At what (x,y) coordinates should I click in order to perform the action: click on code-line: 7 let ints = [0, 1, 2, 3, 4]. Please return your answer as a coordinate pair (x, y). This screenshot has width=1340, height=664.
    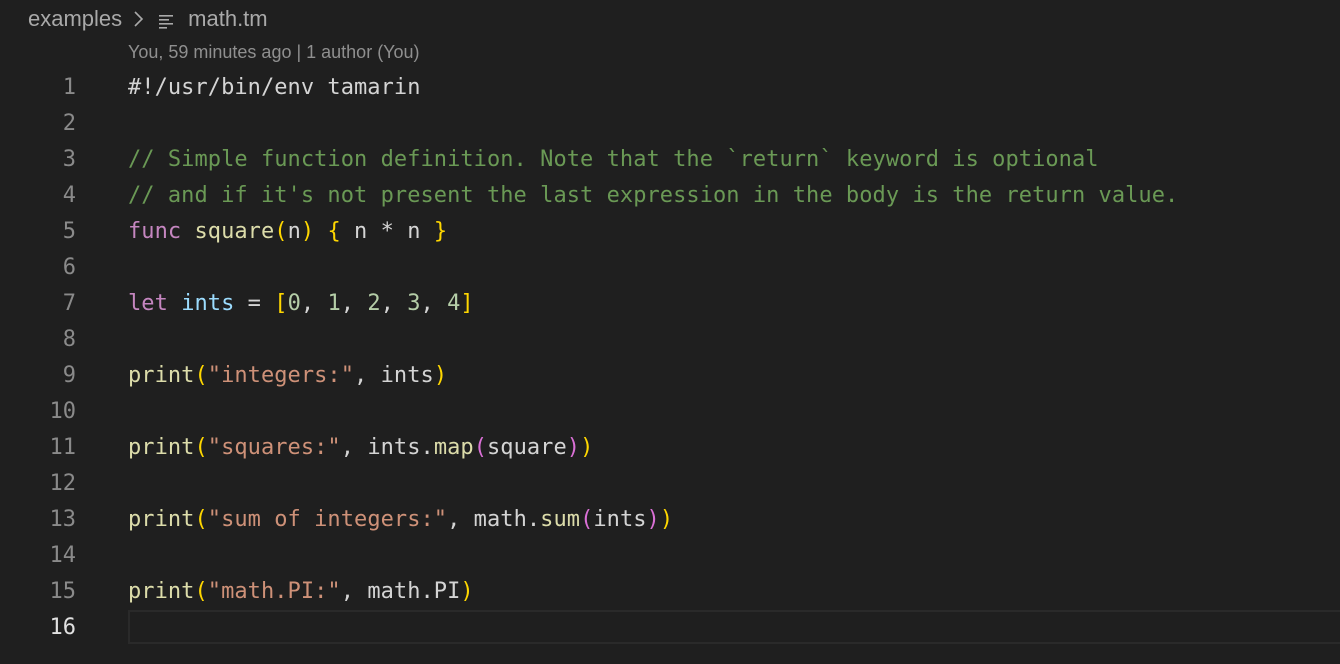
    Looking at the image, I should click on (670, 304).